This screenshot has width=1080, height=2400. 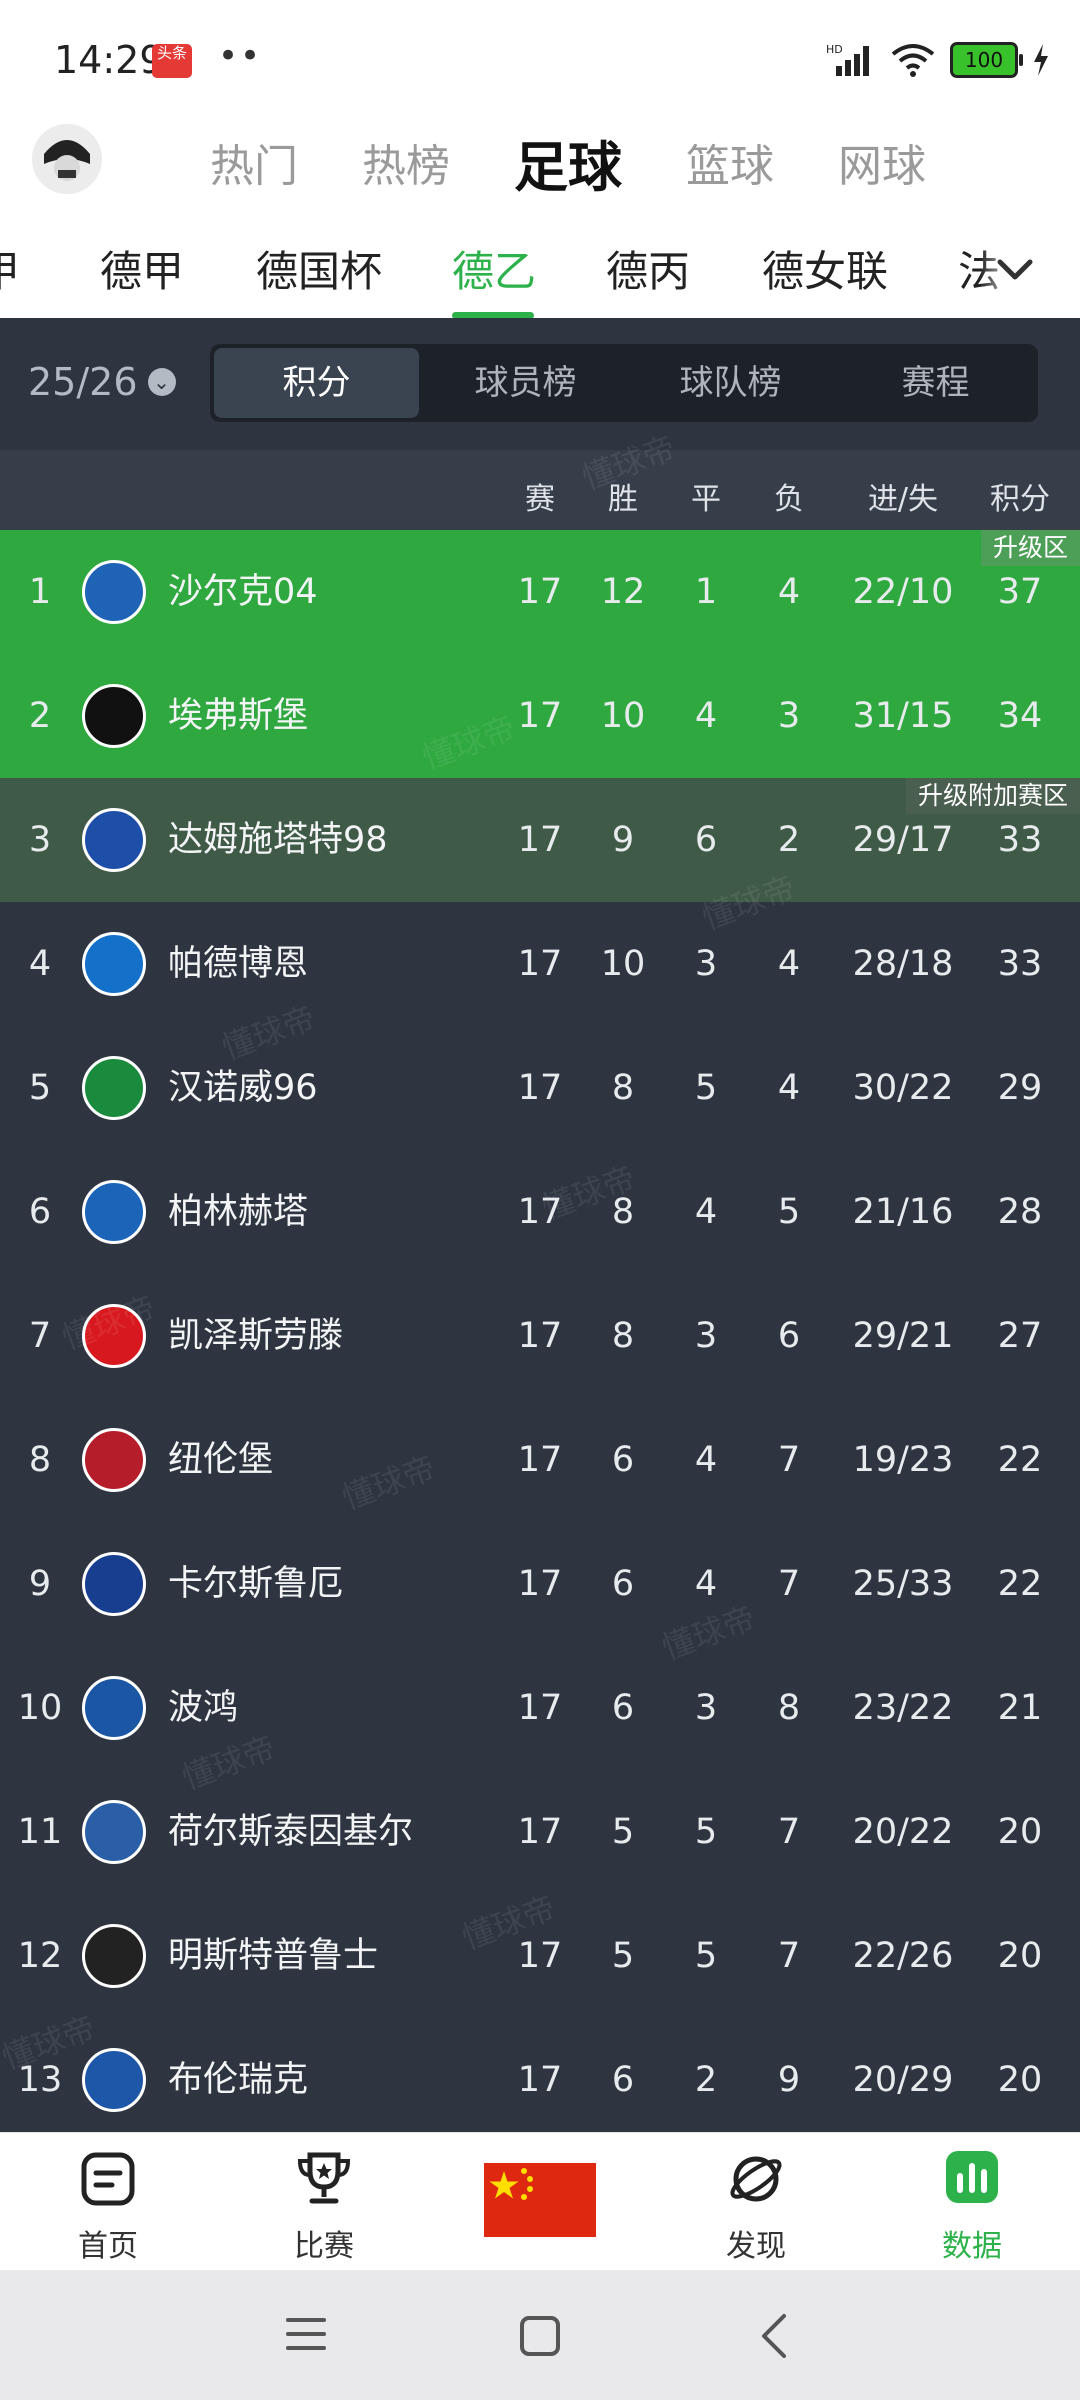 I want to click on table-row: 8 纽伦堡 17 6 4 7 19/23 22, so click(x=540, y=1460).